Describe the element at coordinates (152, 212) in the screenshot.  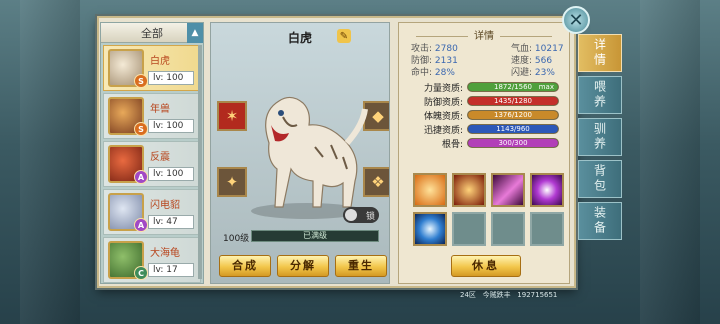
I see `pet-list-item: A 闪电貂 lv: 47` at that location.